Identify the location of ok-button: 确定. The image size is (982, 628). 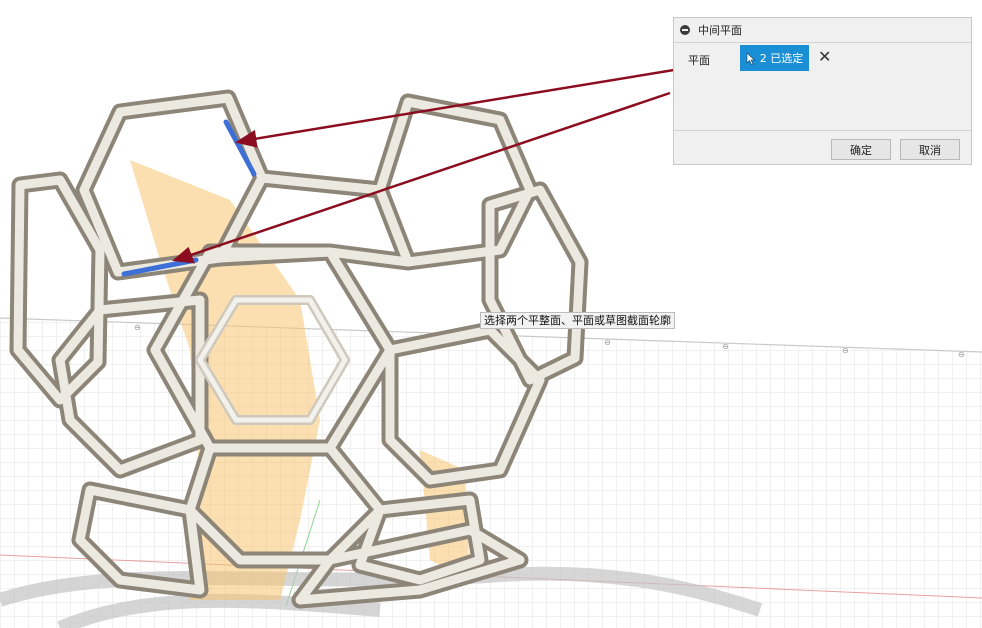
(861, 149).